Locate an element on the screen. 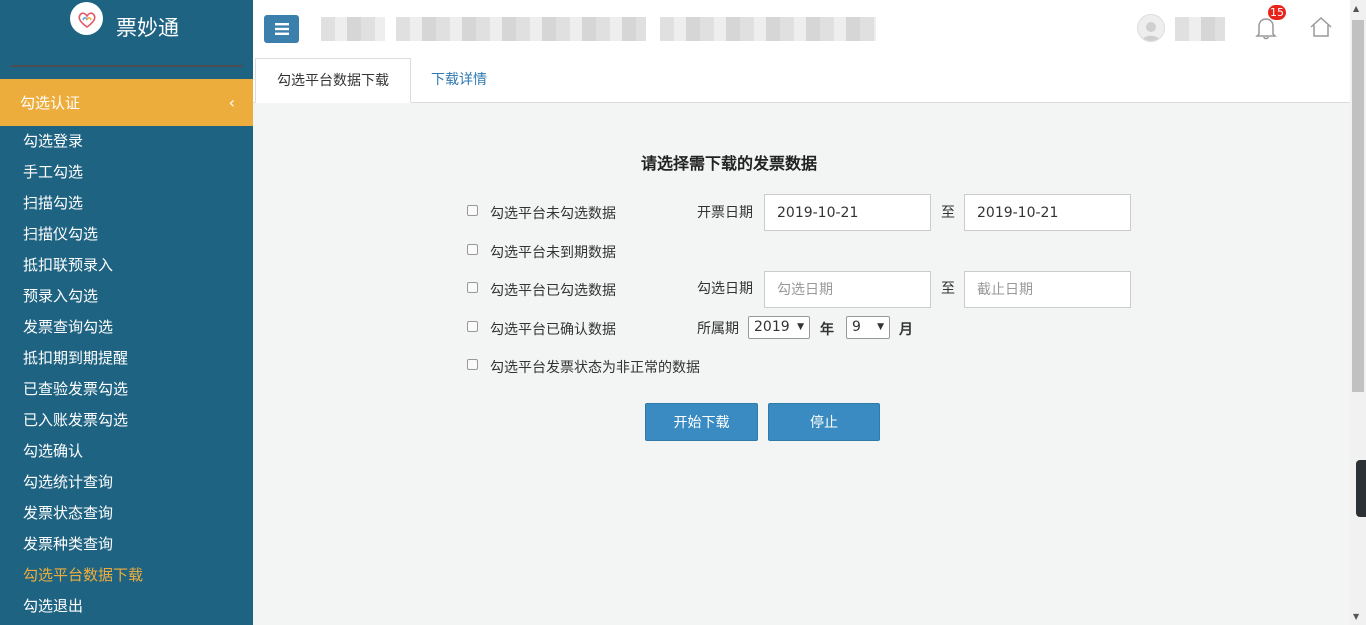  month-select: 9 ▼ is located at coordinates (868, 327).